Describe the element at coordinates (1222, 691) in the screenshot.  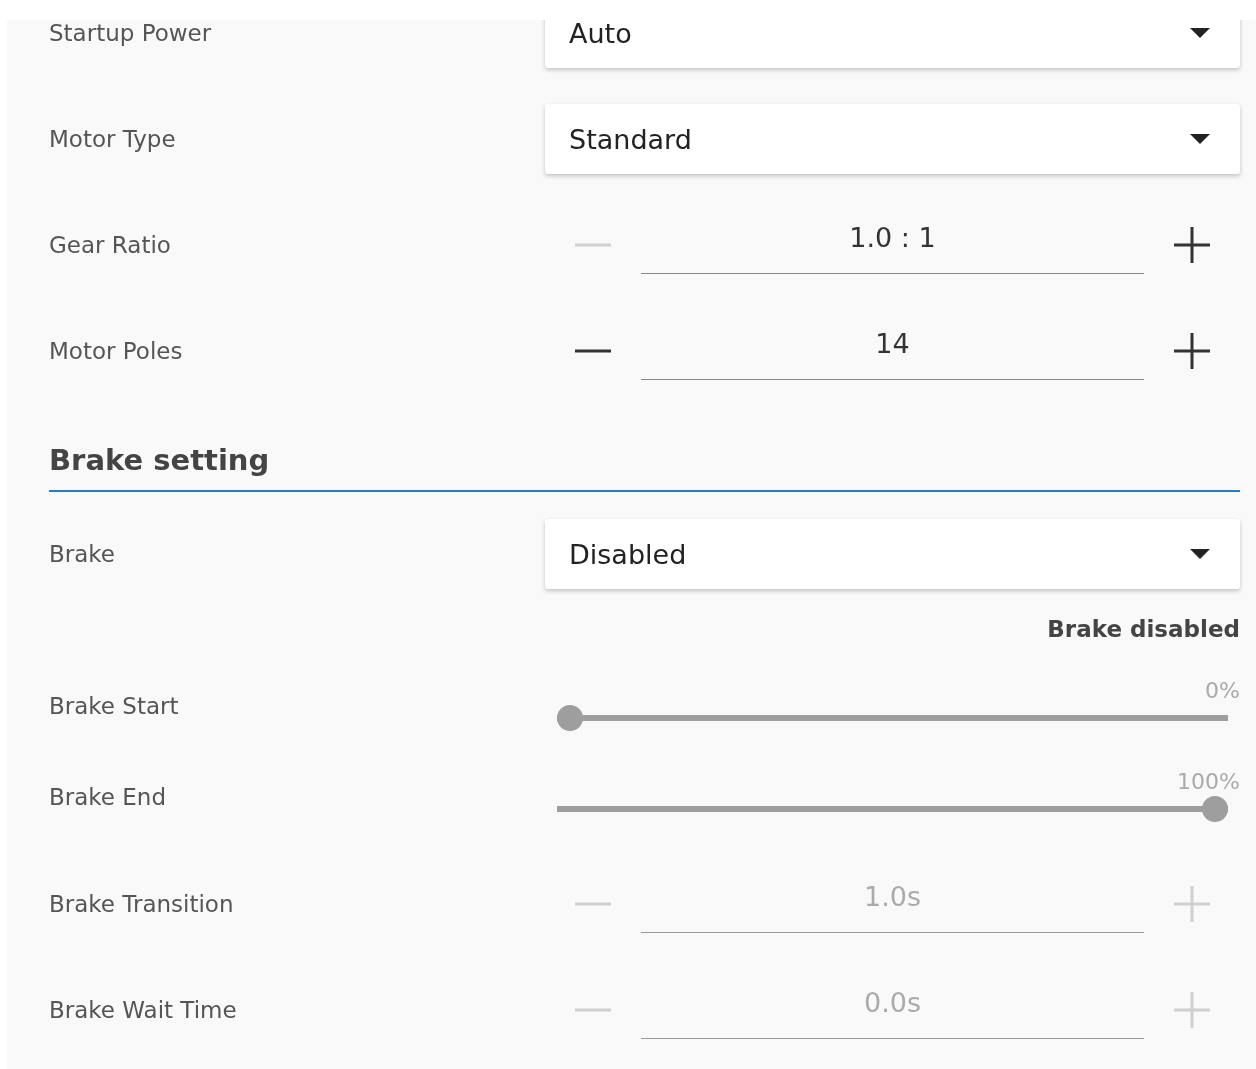
I see `slider-value: 0%` at that location.